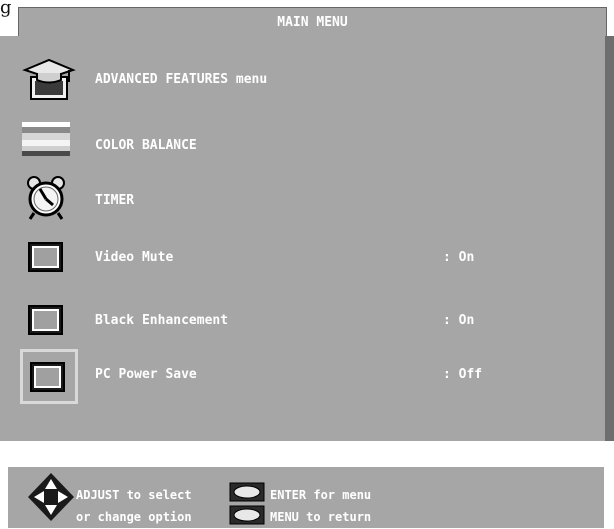 The width and height of the screenshot is (614, 529). I want to click on menu-item-label: COLOR BALANCE, so click(146, 145).